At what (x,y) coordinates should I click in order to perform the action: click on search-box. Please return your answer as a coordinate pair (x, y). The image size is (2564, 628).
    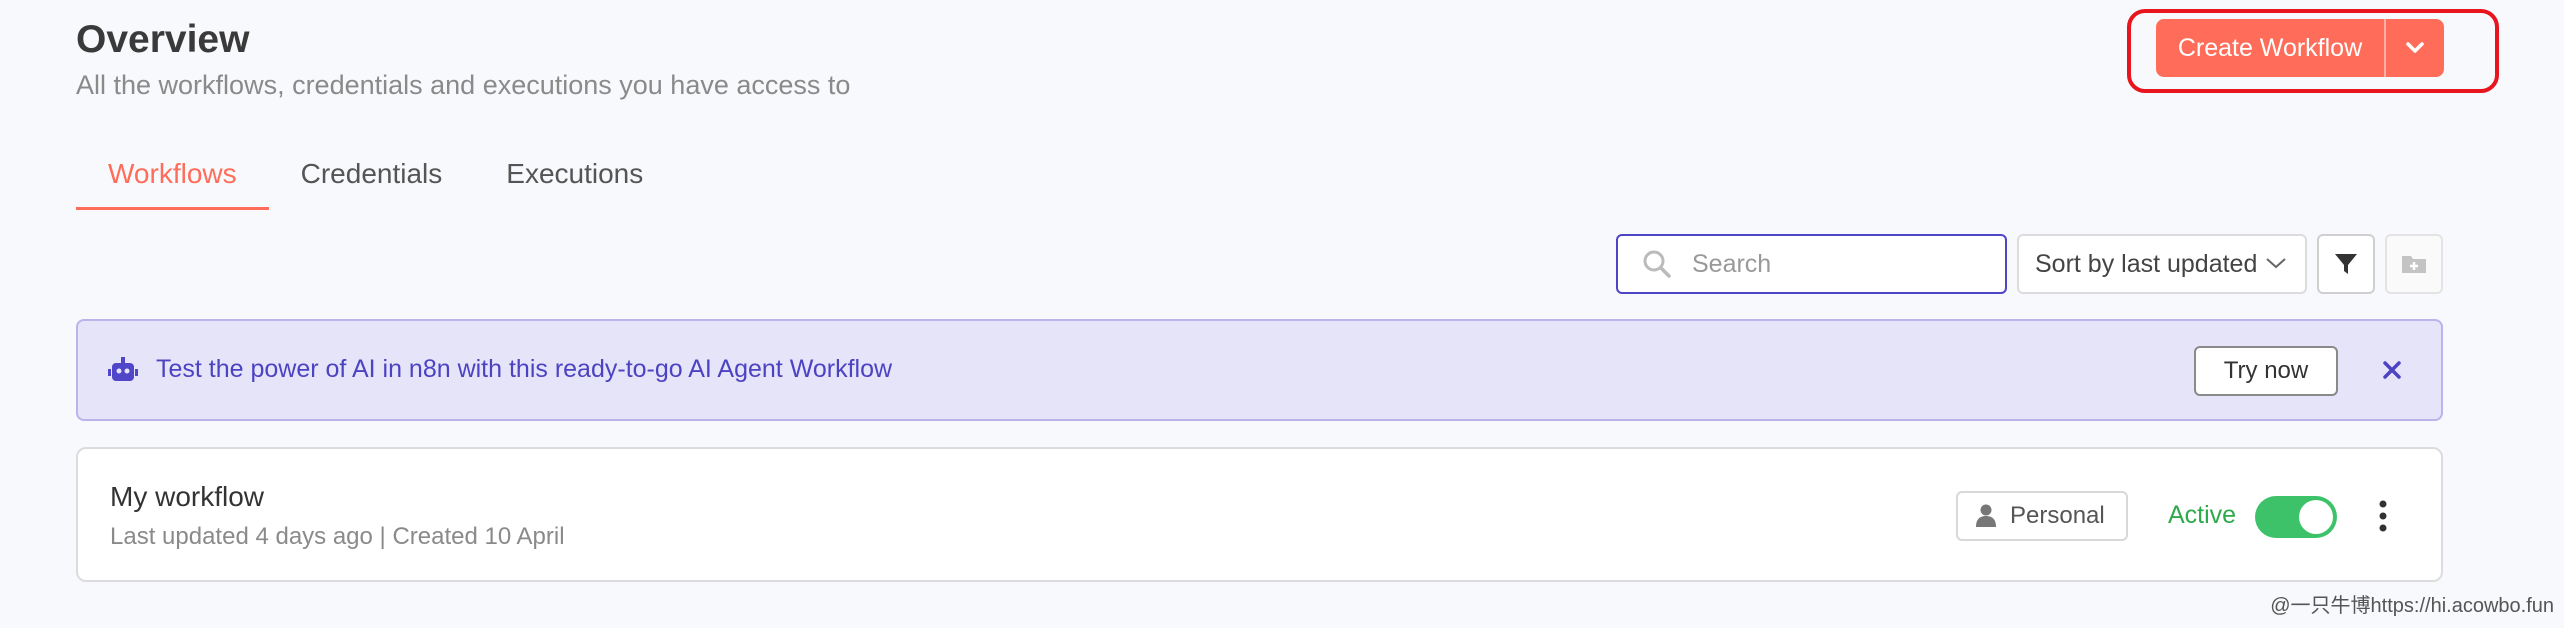
    Looking at the image, I should click on (1811, 264).